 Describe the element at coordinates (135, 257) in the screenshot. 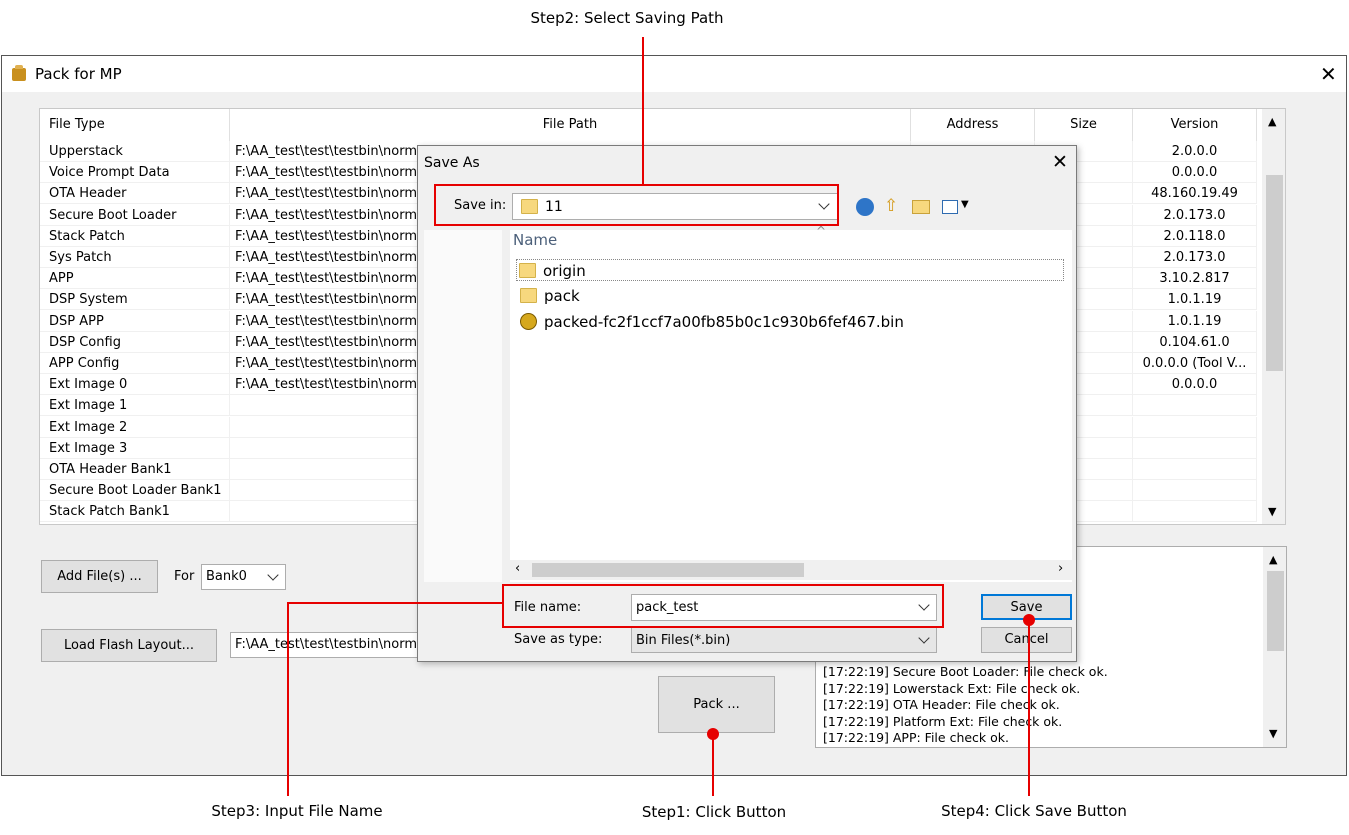

I see `cell-file-type: Sys Patch` at that location.